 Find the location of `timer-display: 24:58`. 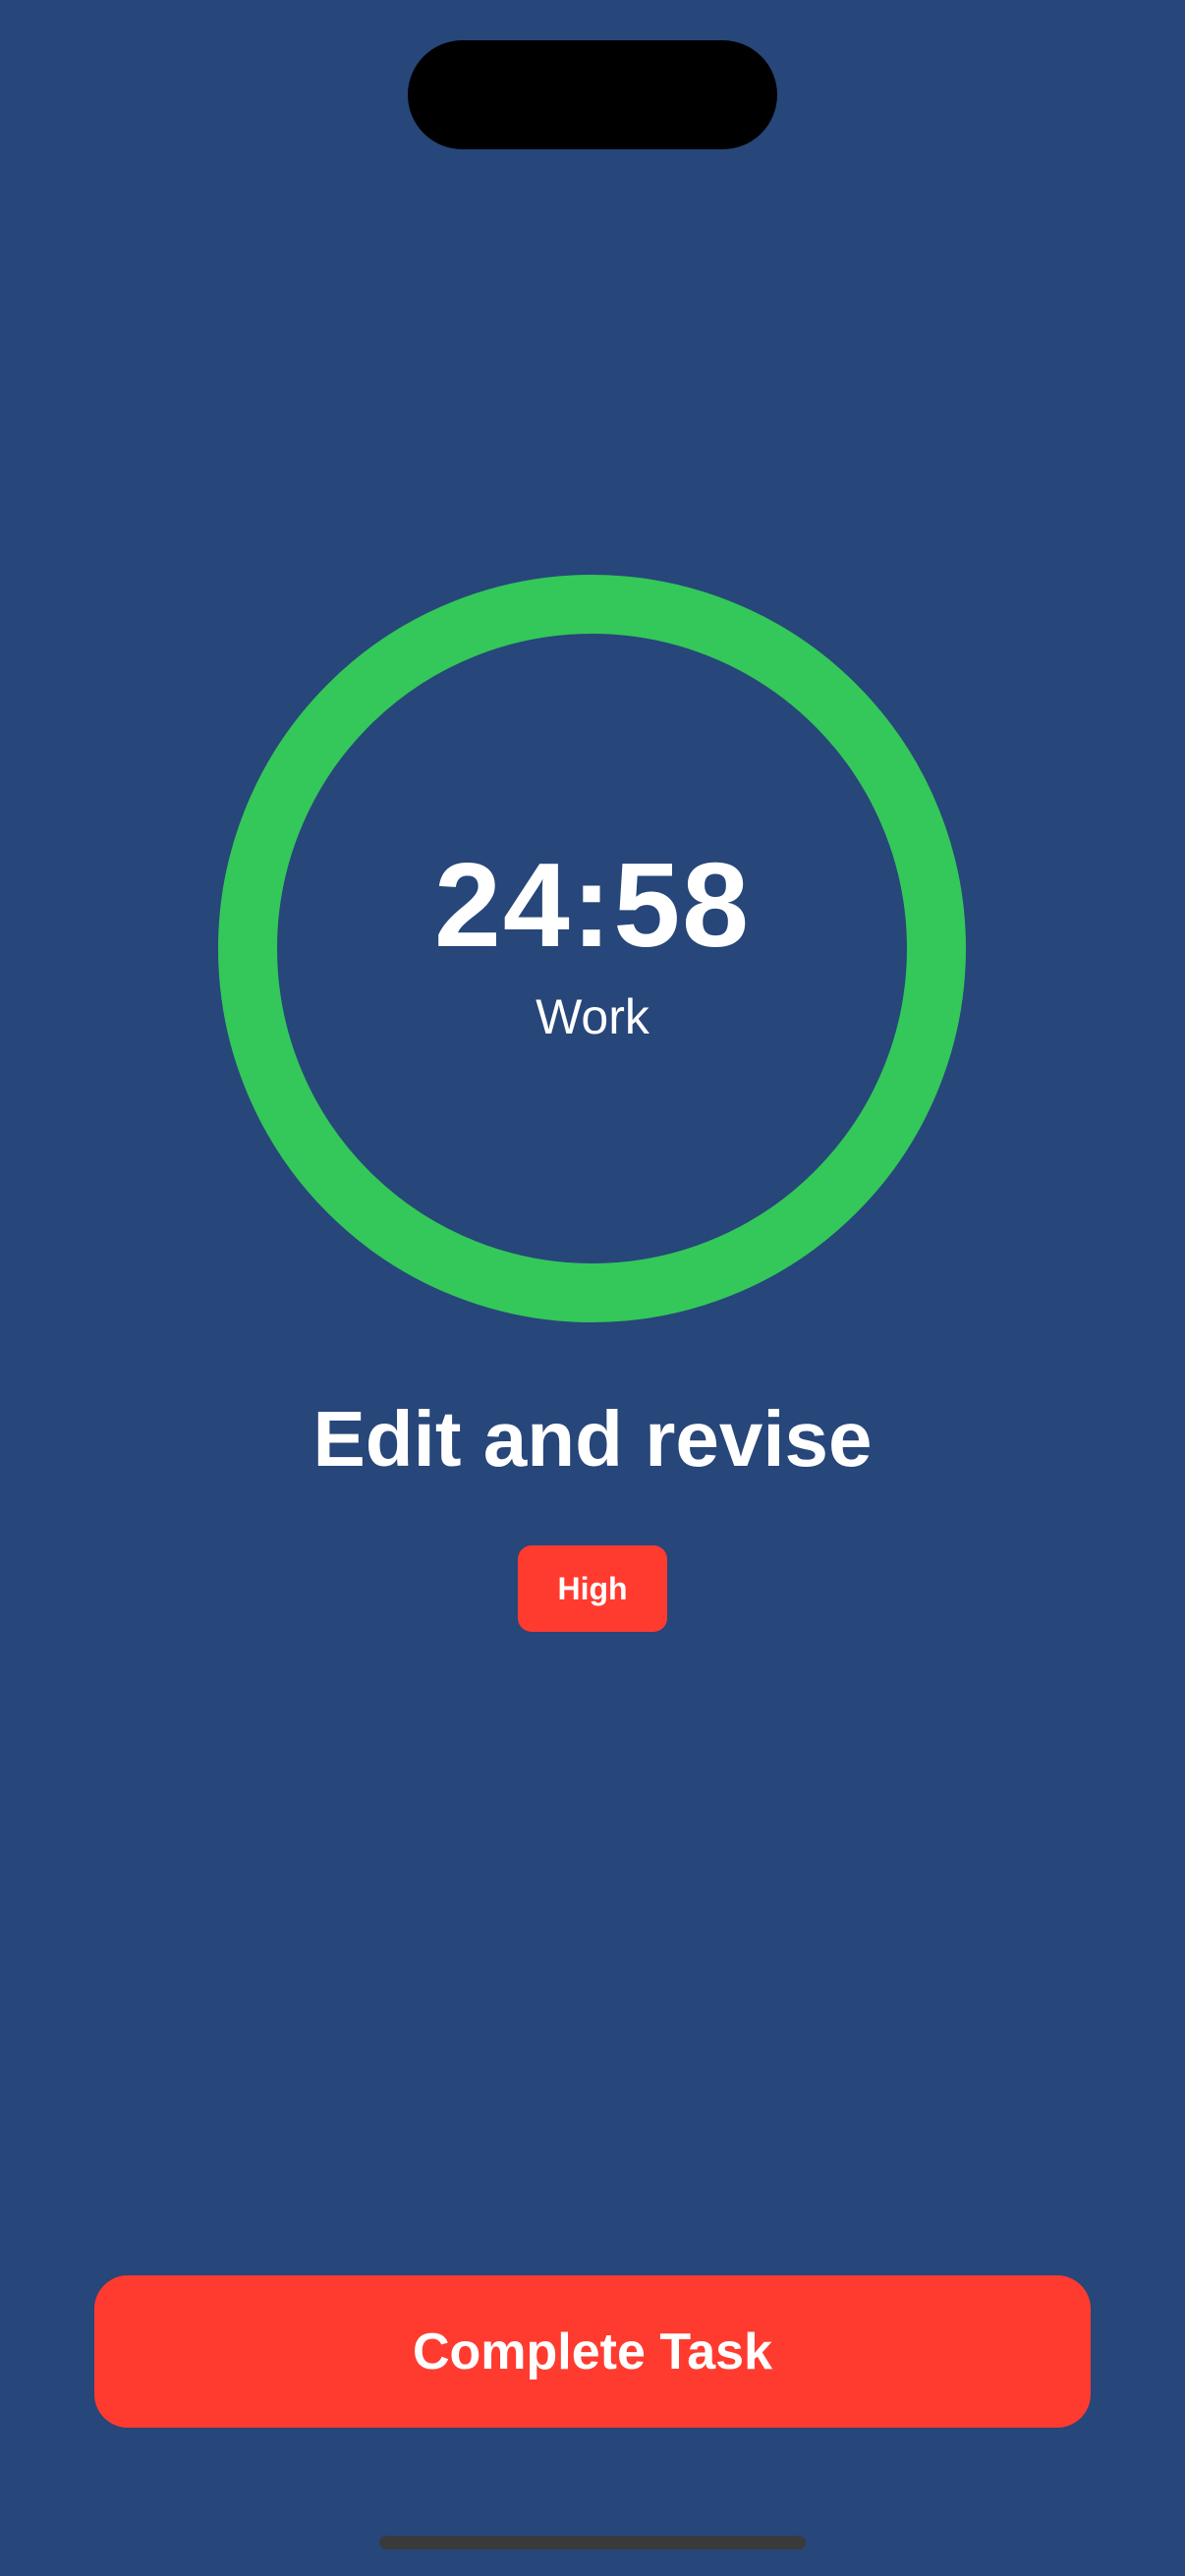

timer-display: 24:58 is located at coordinates (592, 905).